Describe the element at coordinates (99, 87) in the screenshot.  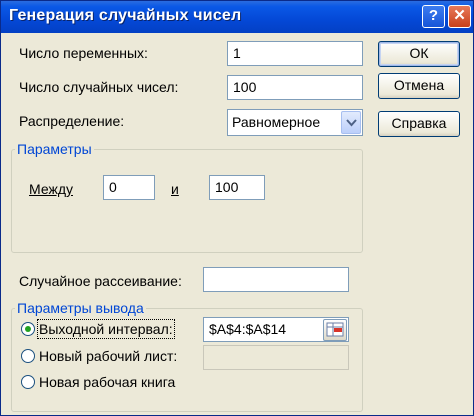
I see `num-random-label: Число случайных чисел:` at that location.